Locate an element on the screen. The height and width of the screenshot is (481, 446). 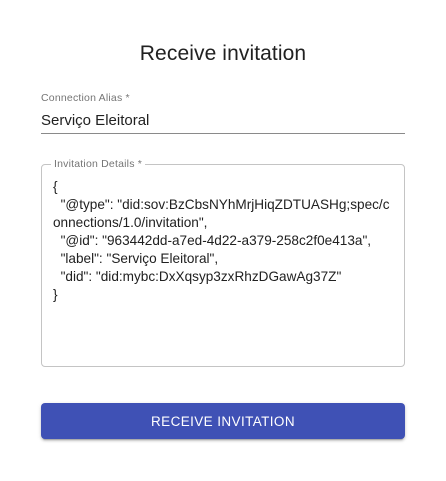
connection-alias-label: Connection Alias * is located at coordinates (85, 98).